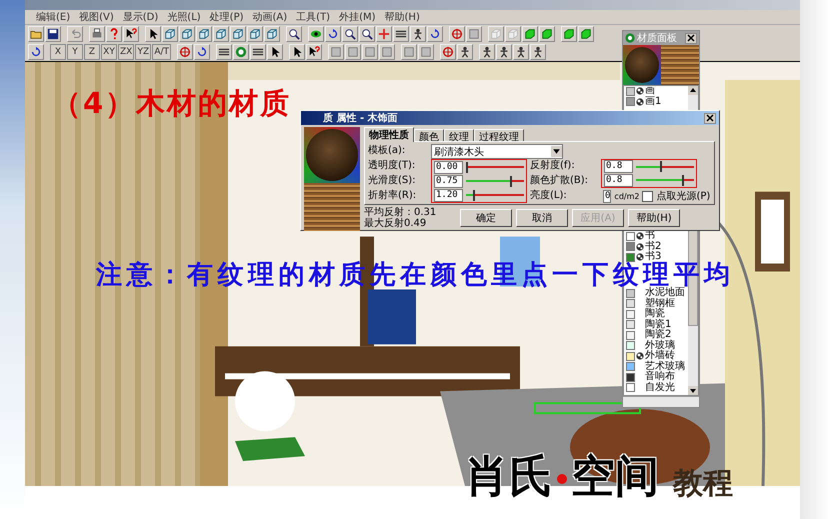  I want to click on stat-text: 最大反射0.49, so click(396, 223).